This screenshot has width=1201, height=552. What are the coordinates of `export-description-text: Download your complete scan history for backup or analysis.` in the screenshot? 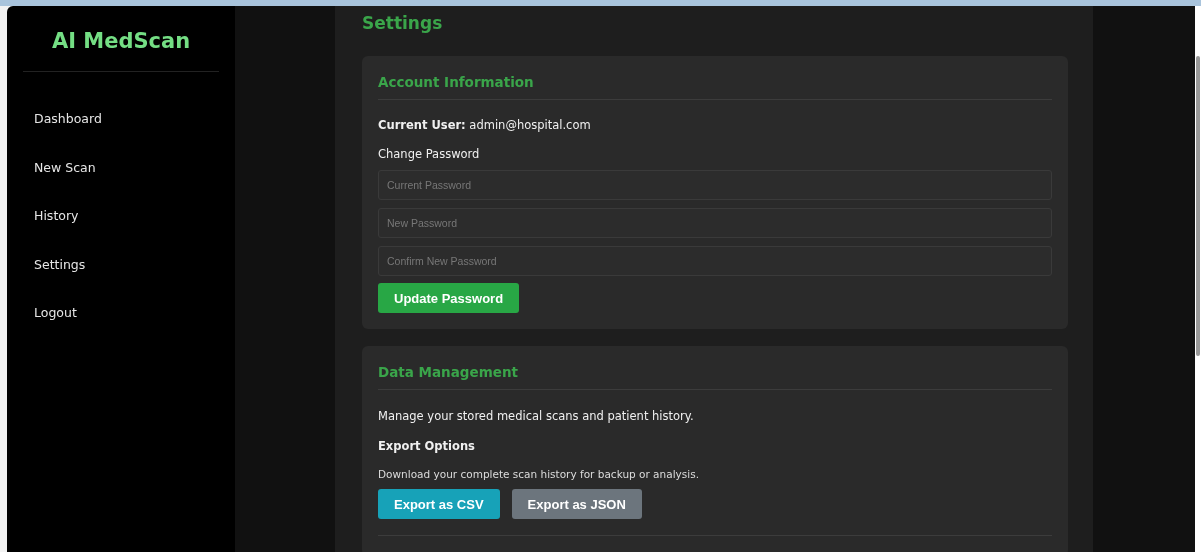 It's located at (538, 474).